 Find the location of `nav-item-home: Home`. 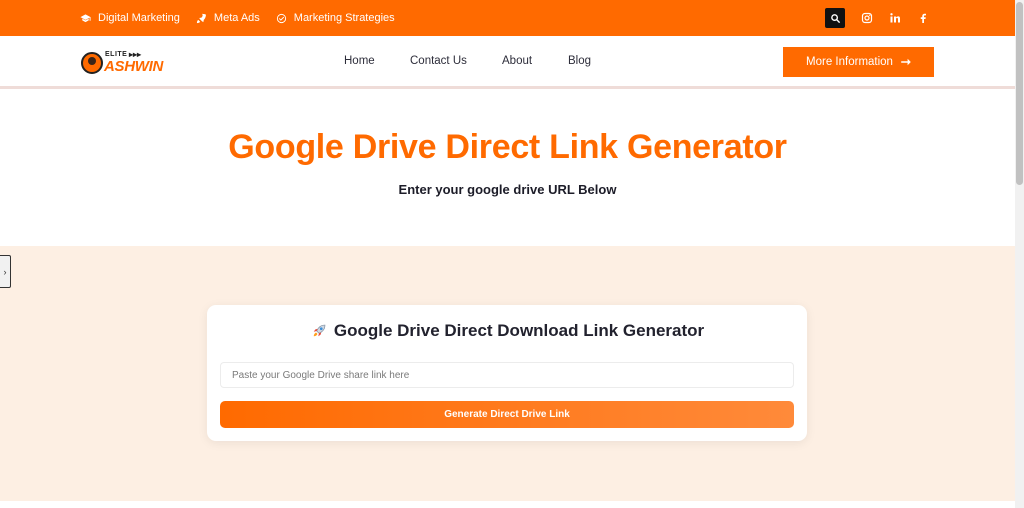

nav-item-home: Home is located at coordinates (359, 61).